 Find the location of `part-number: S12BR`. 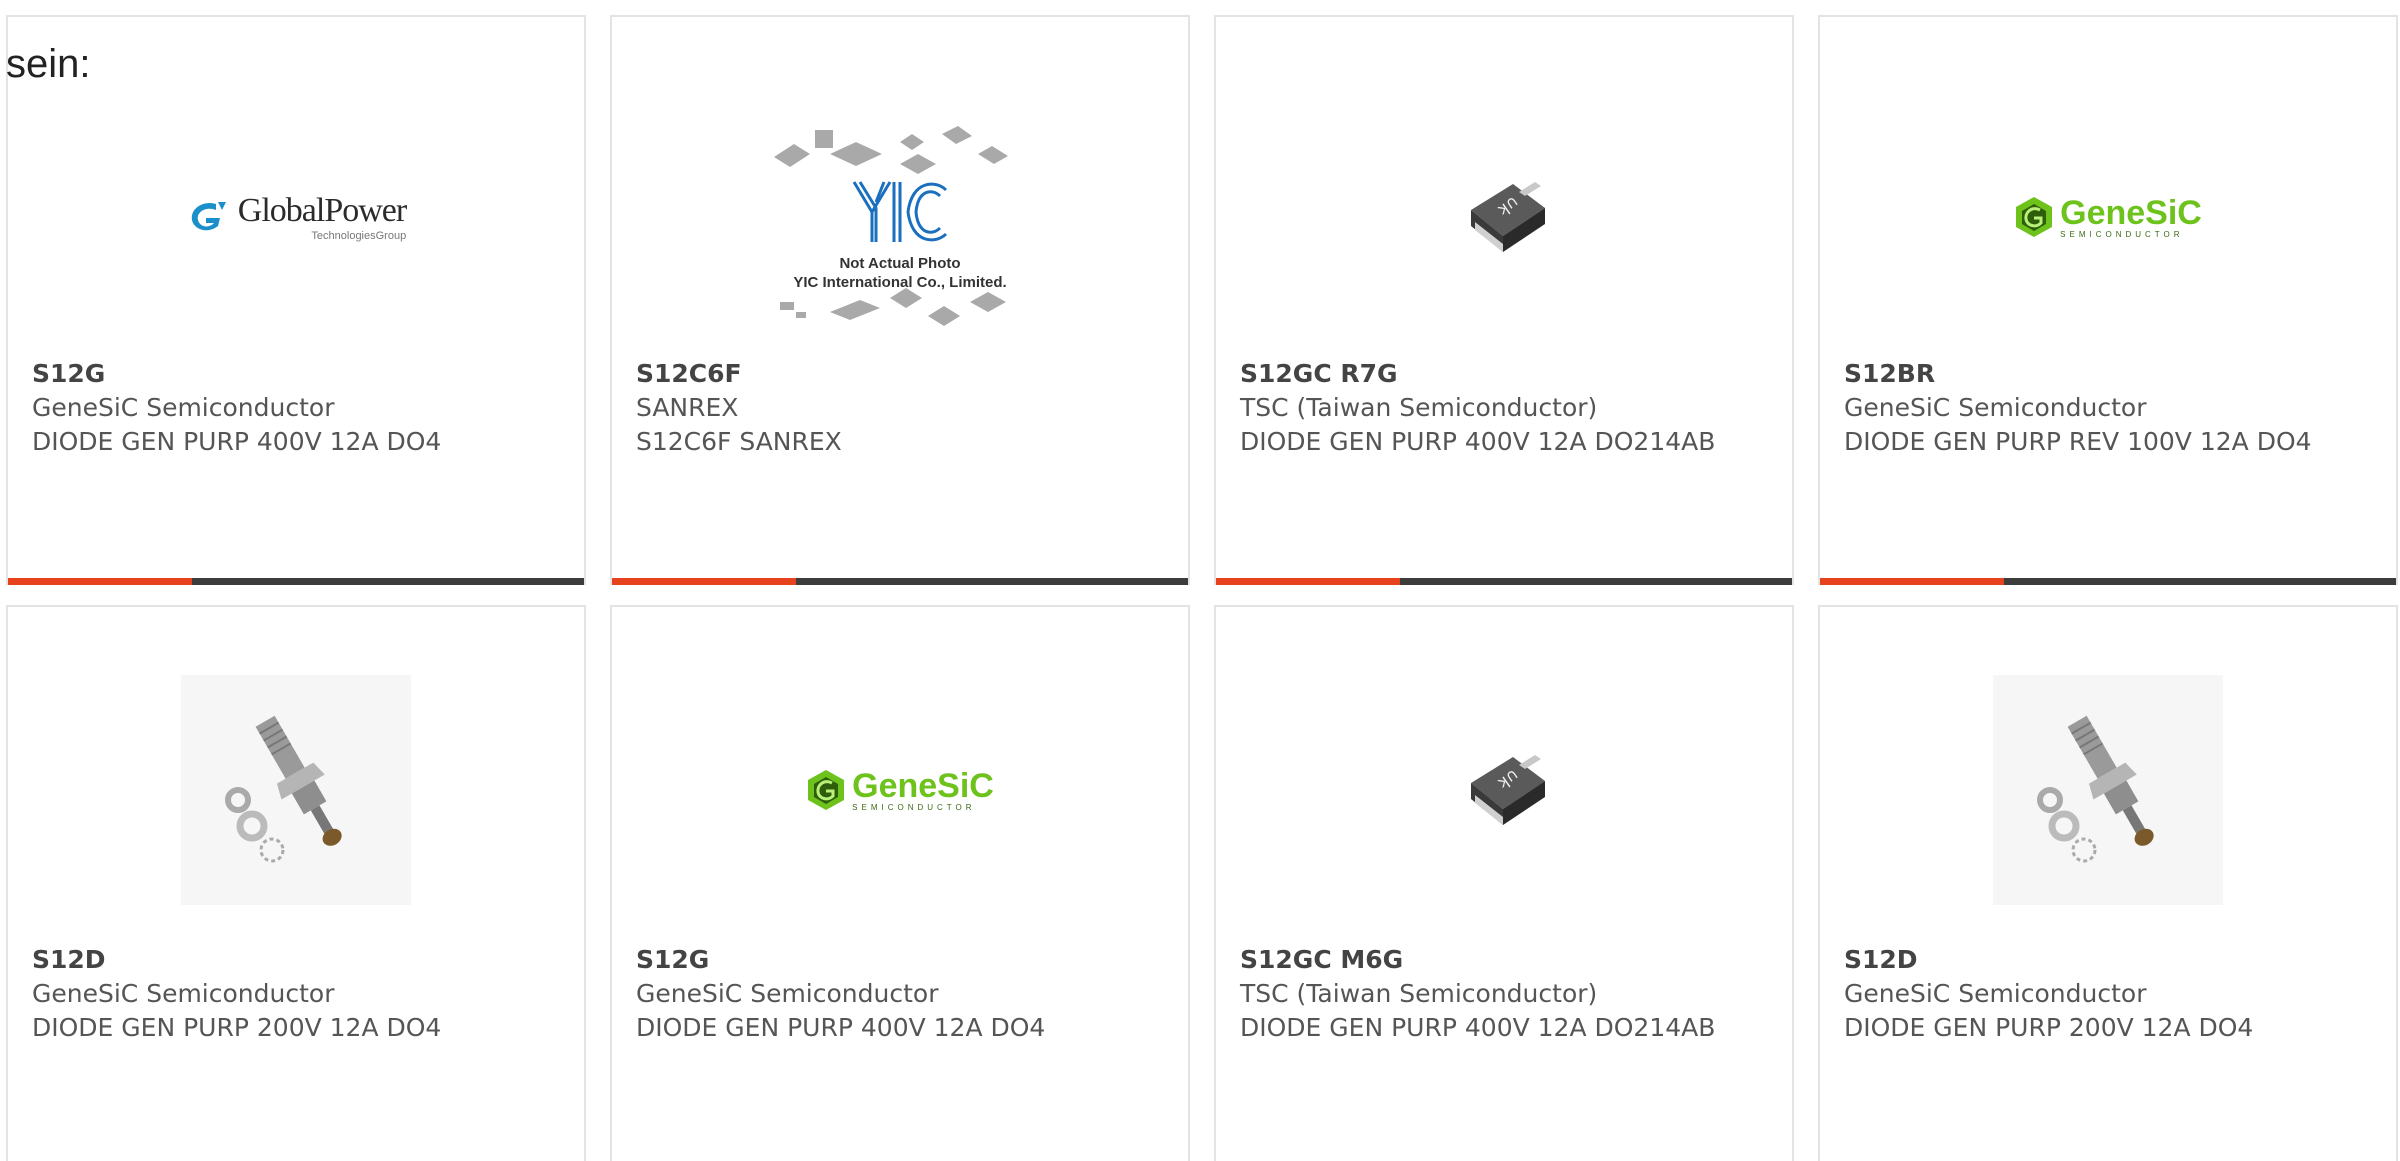

part-number: S12BR is located at coordinates (2108, 374).